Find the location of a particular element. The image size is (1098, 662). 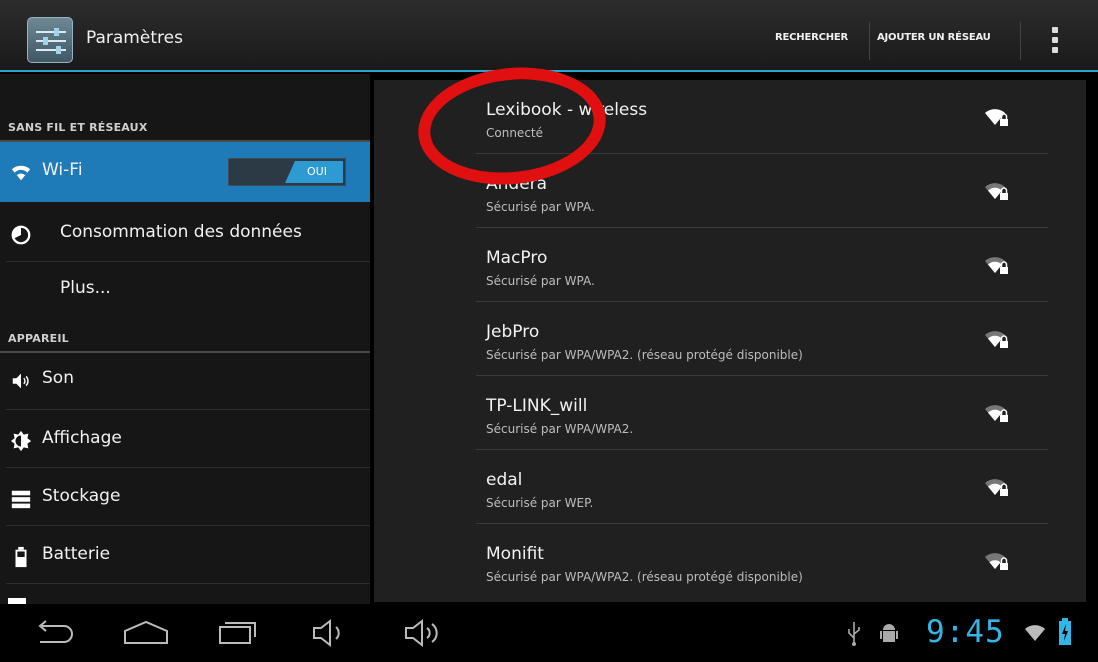

search-button: RECHERCHER is located at coordinates (811, 37).